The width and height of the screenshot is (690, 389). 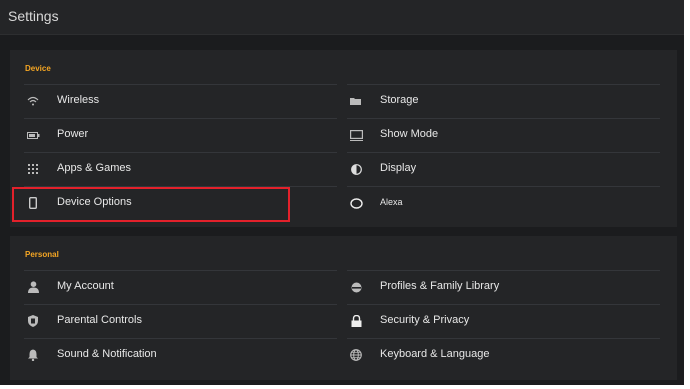 What do you see at coordinates (33, 169) in the screenshot?
I see `apps-grid-icon` at bounding box center [33, 169].